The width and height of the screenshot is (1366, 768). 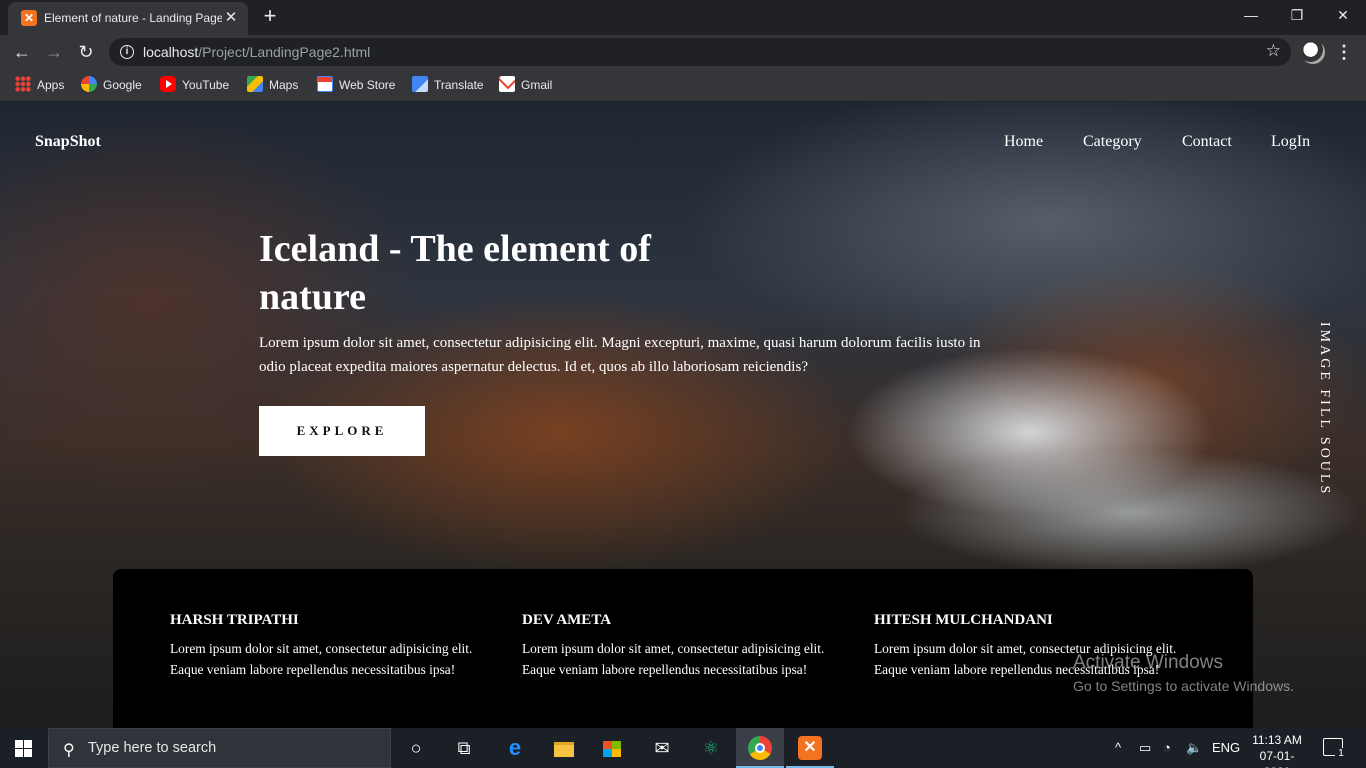 I want to click on xampp-favicon-icon: ✕, so click(x=29, y=18).